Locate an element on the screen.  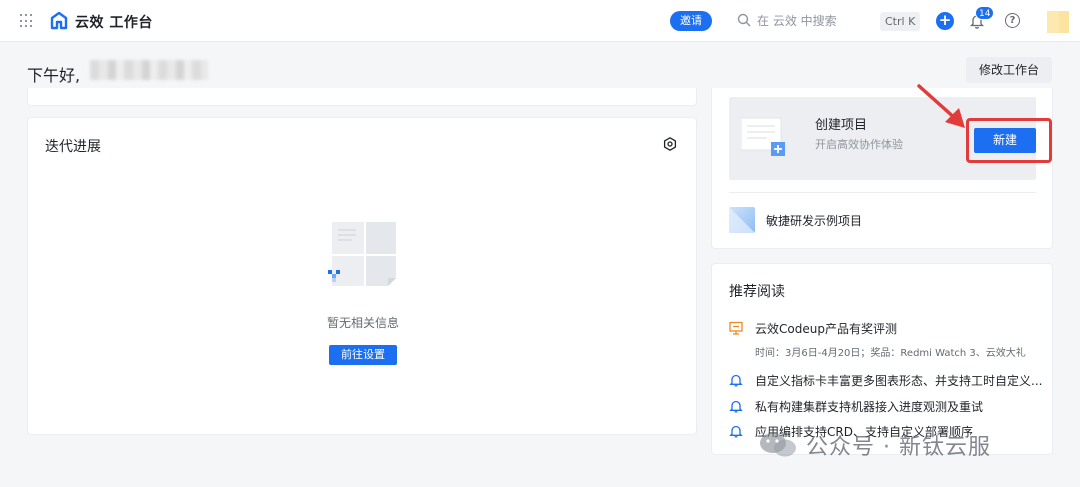
reading-item-link: 私有构建集群支持机器接入进度观测及重试 is located at coordinates (900, 406).